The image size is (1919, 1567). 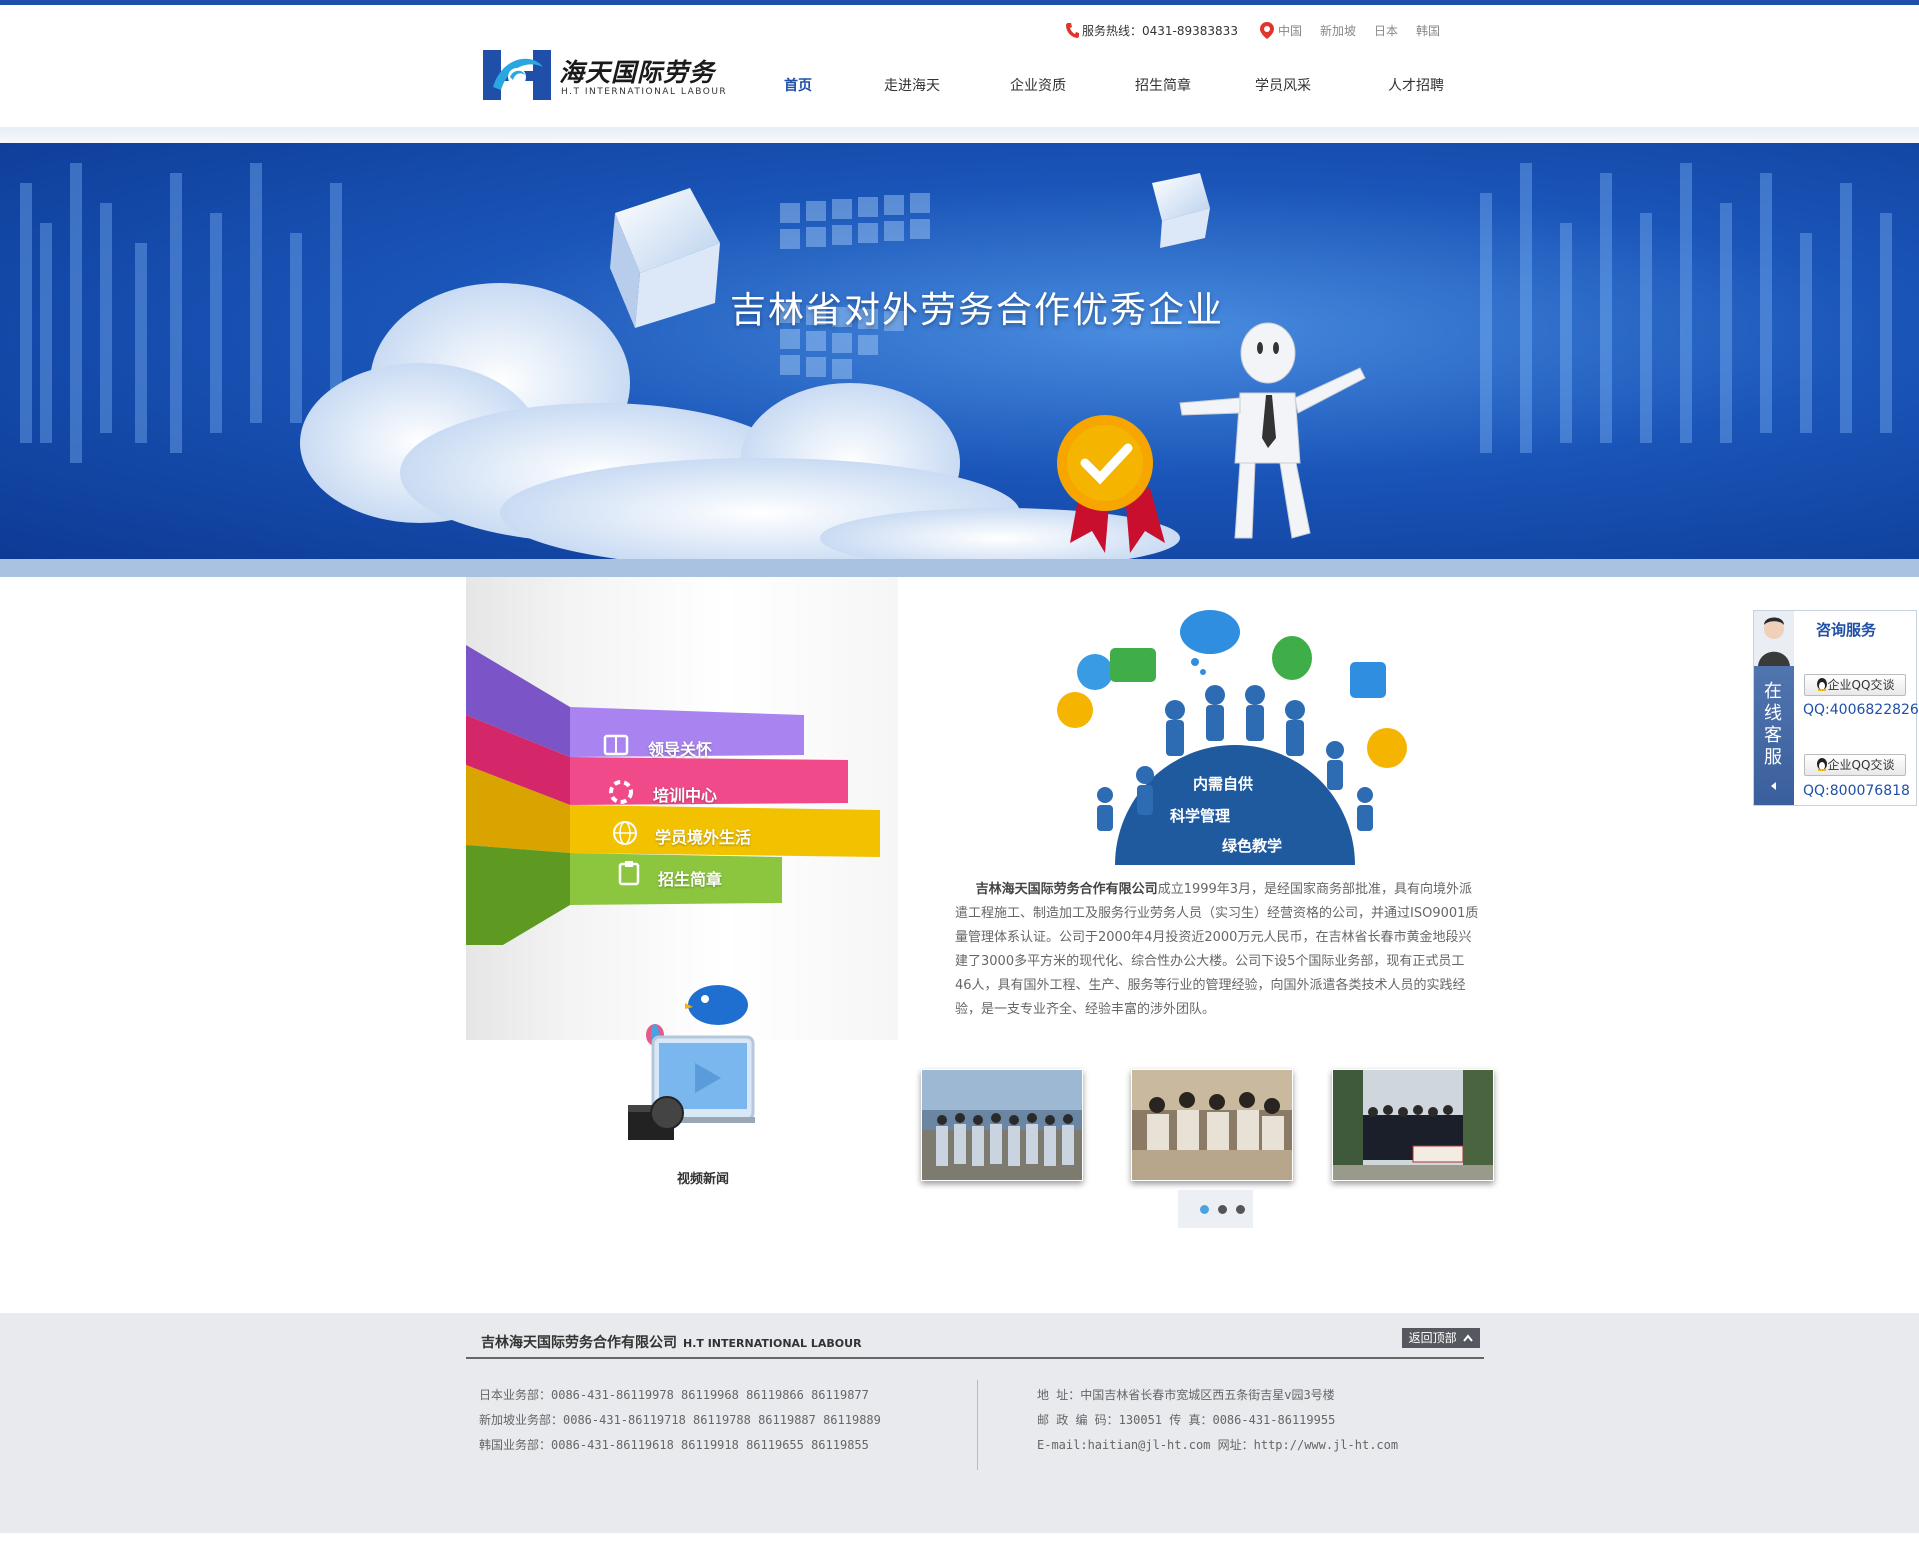 I want to click on book-icon, so click(x=616, y=745).